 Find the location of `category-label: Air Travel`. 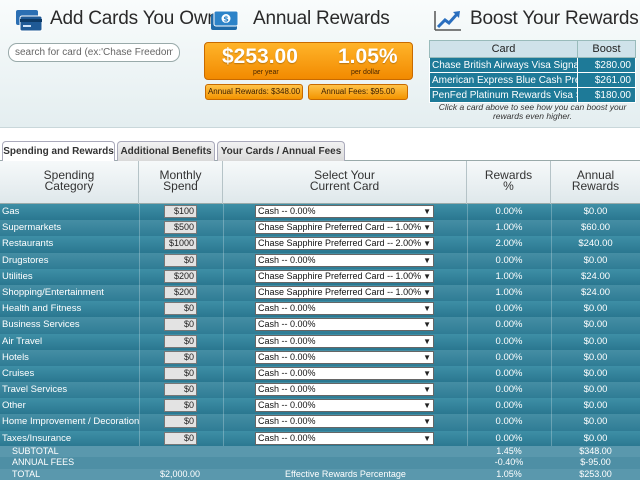

category-label: Air Travel is located at coordinates (22, 341).